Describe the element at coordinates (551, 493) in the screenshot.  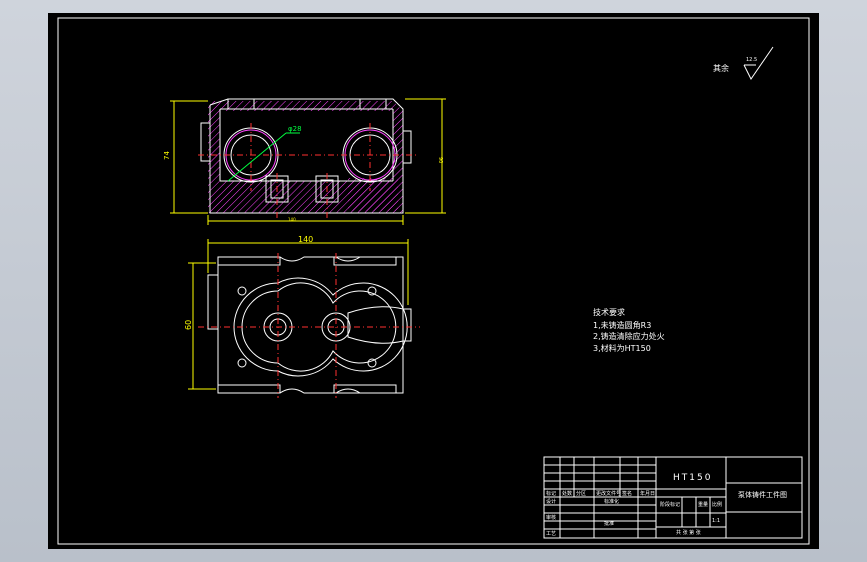
I see `row-label-mark: 标记` at that location.